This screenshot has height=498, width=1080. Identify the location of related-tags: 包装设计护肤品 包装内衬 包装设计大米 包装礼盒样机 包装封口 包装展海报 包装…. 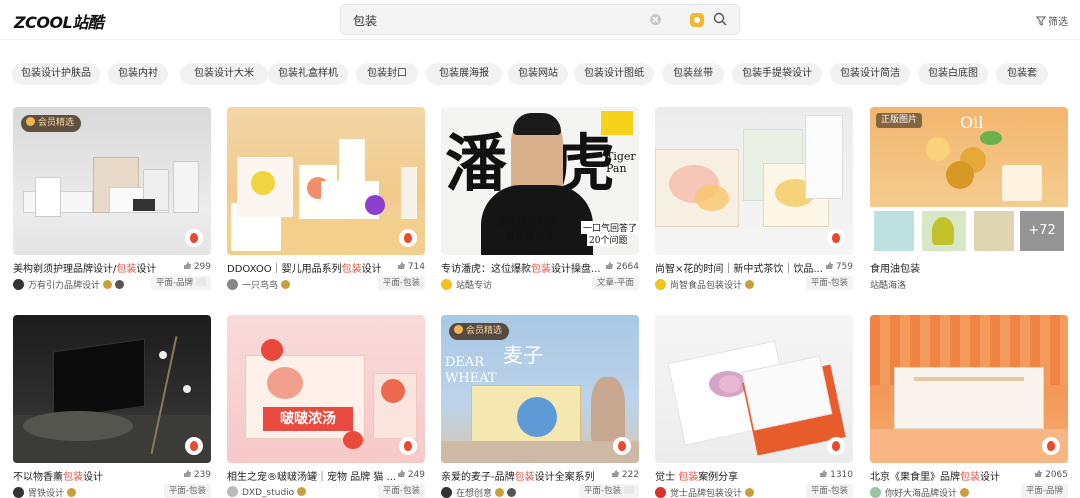
(546, 74).